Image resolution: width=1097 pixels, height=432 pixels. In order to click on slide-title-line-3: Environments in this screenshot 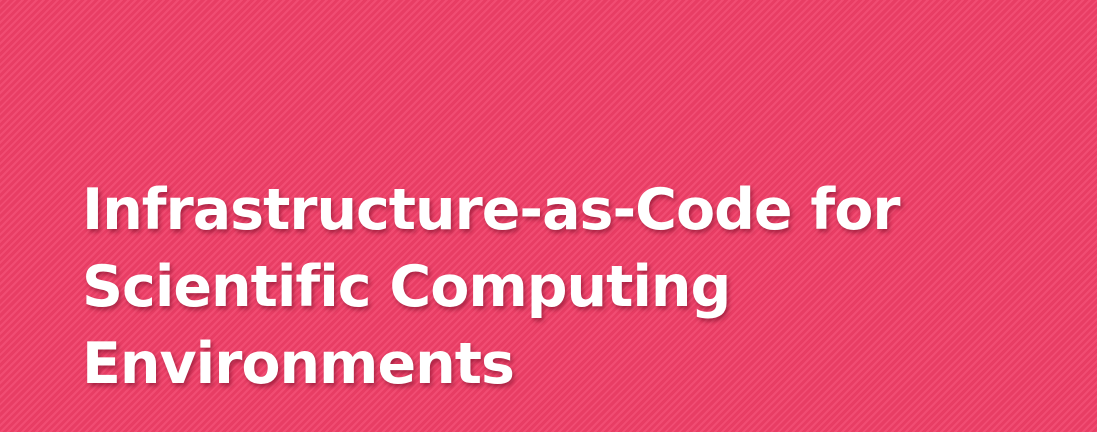, I will do `click(298, 364)`.